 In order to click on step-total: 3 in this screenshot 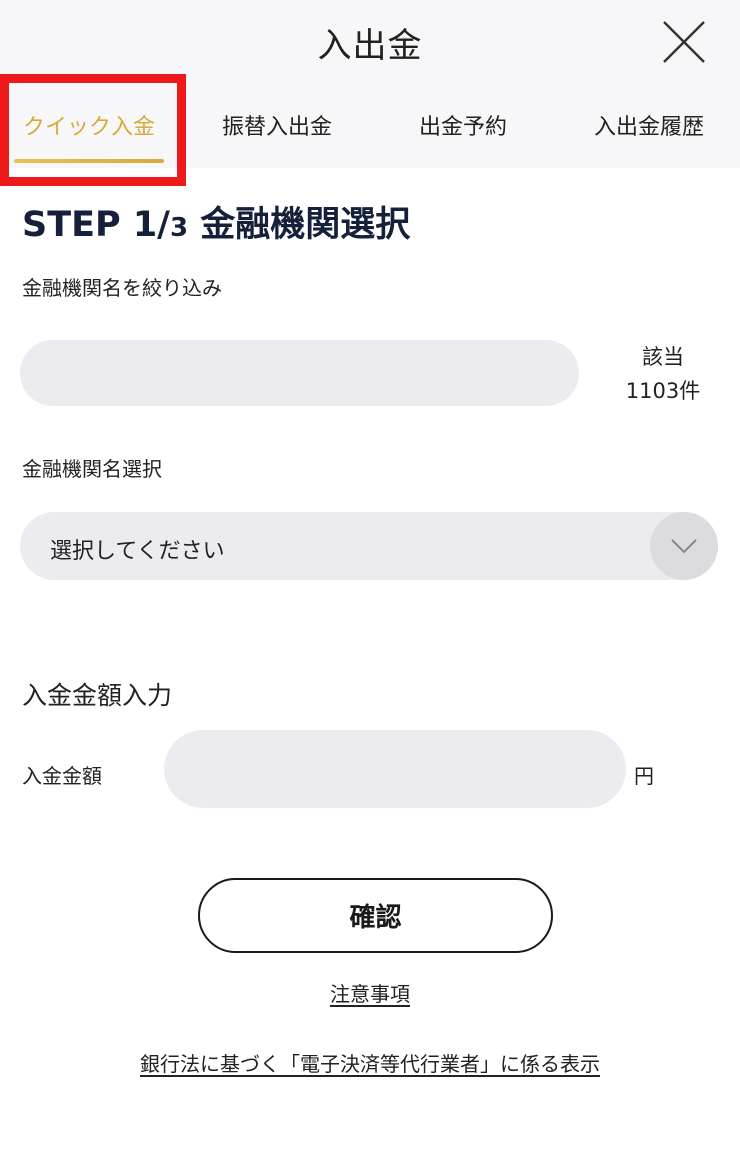, I will do `click(179, 228)`.